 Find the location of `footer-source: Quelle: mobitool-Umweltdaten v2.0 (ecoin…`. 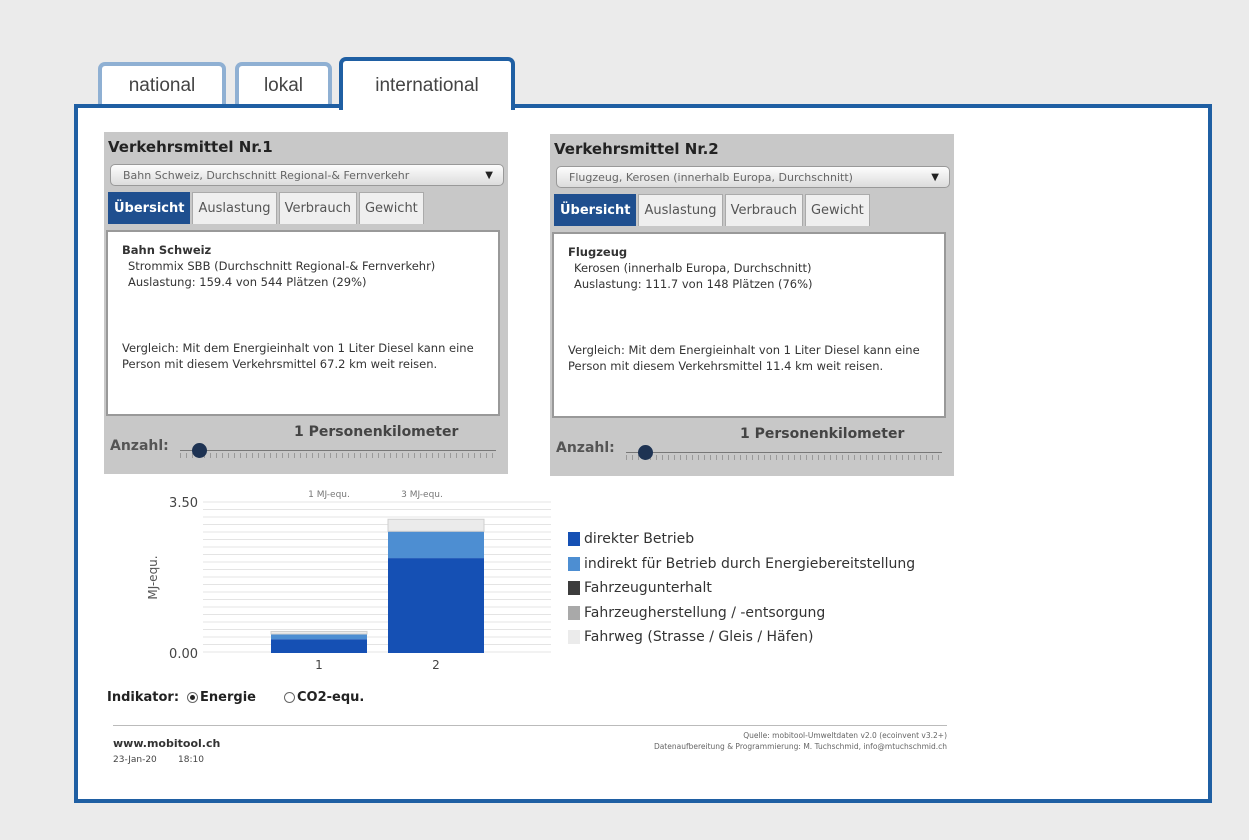

footer-source: Quelle: mobitool-Umweltdaten v2.0 (ecoin… is located at coordinates (845, 735).